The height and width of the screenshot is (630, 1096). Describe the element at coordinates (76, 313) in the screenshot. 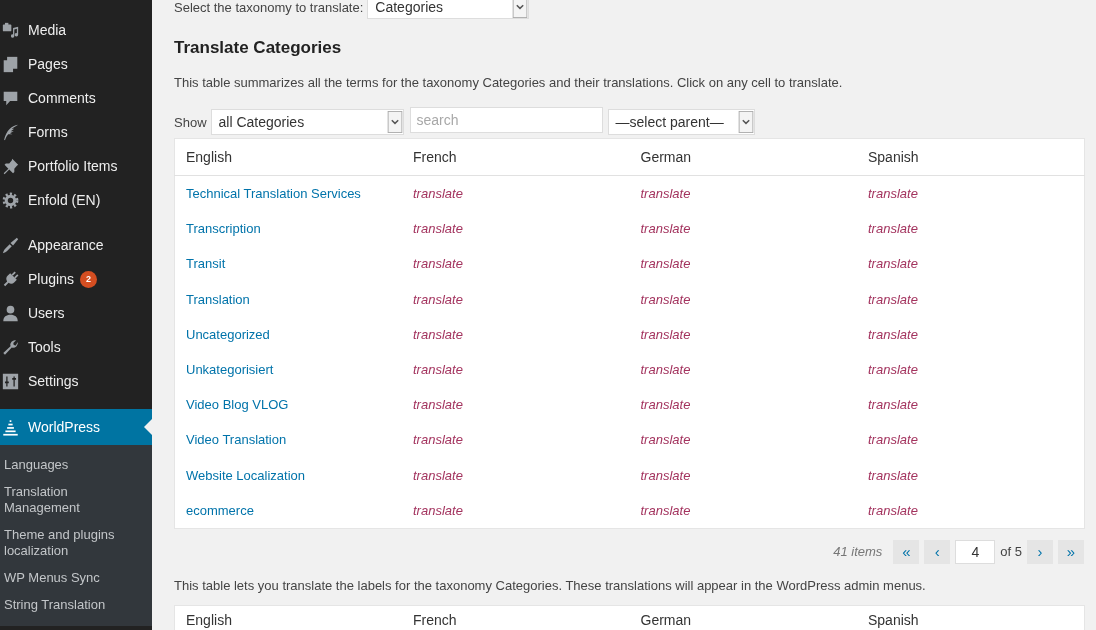

I see `sidebar-menu-item: Users` at that location.